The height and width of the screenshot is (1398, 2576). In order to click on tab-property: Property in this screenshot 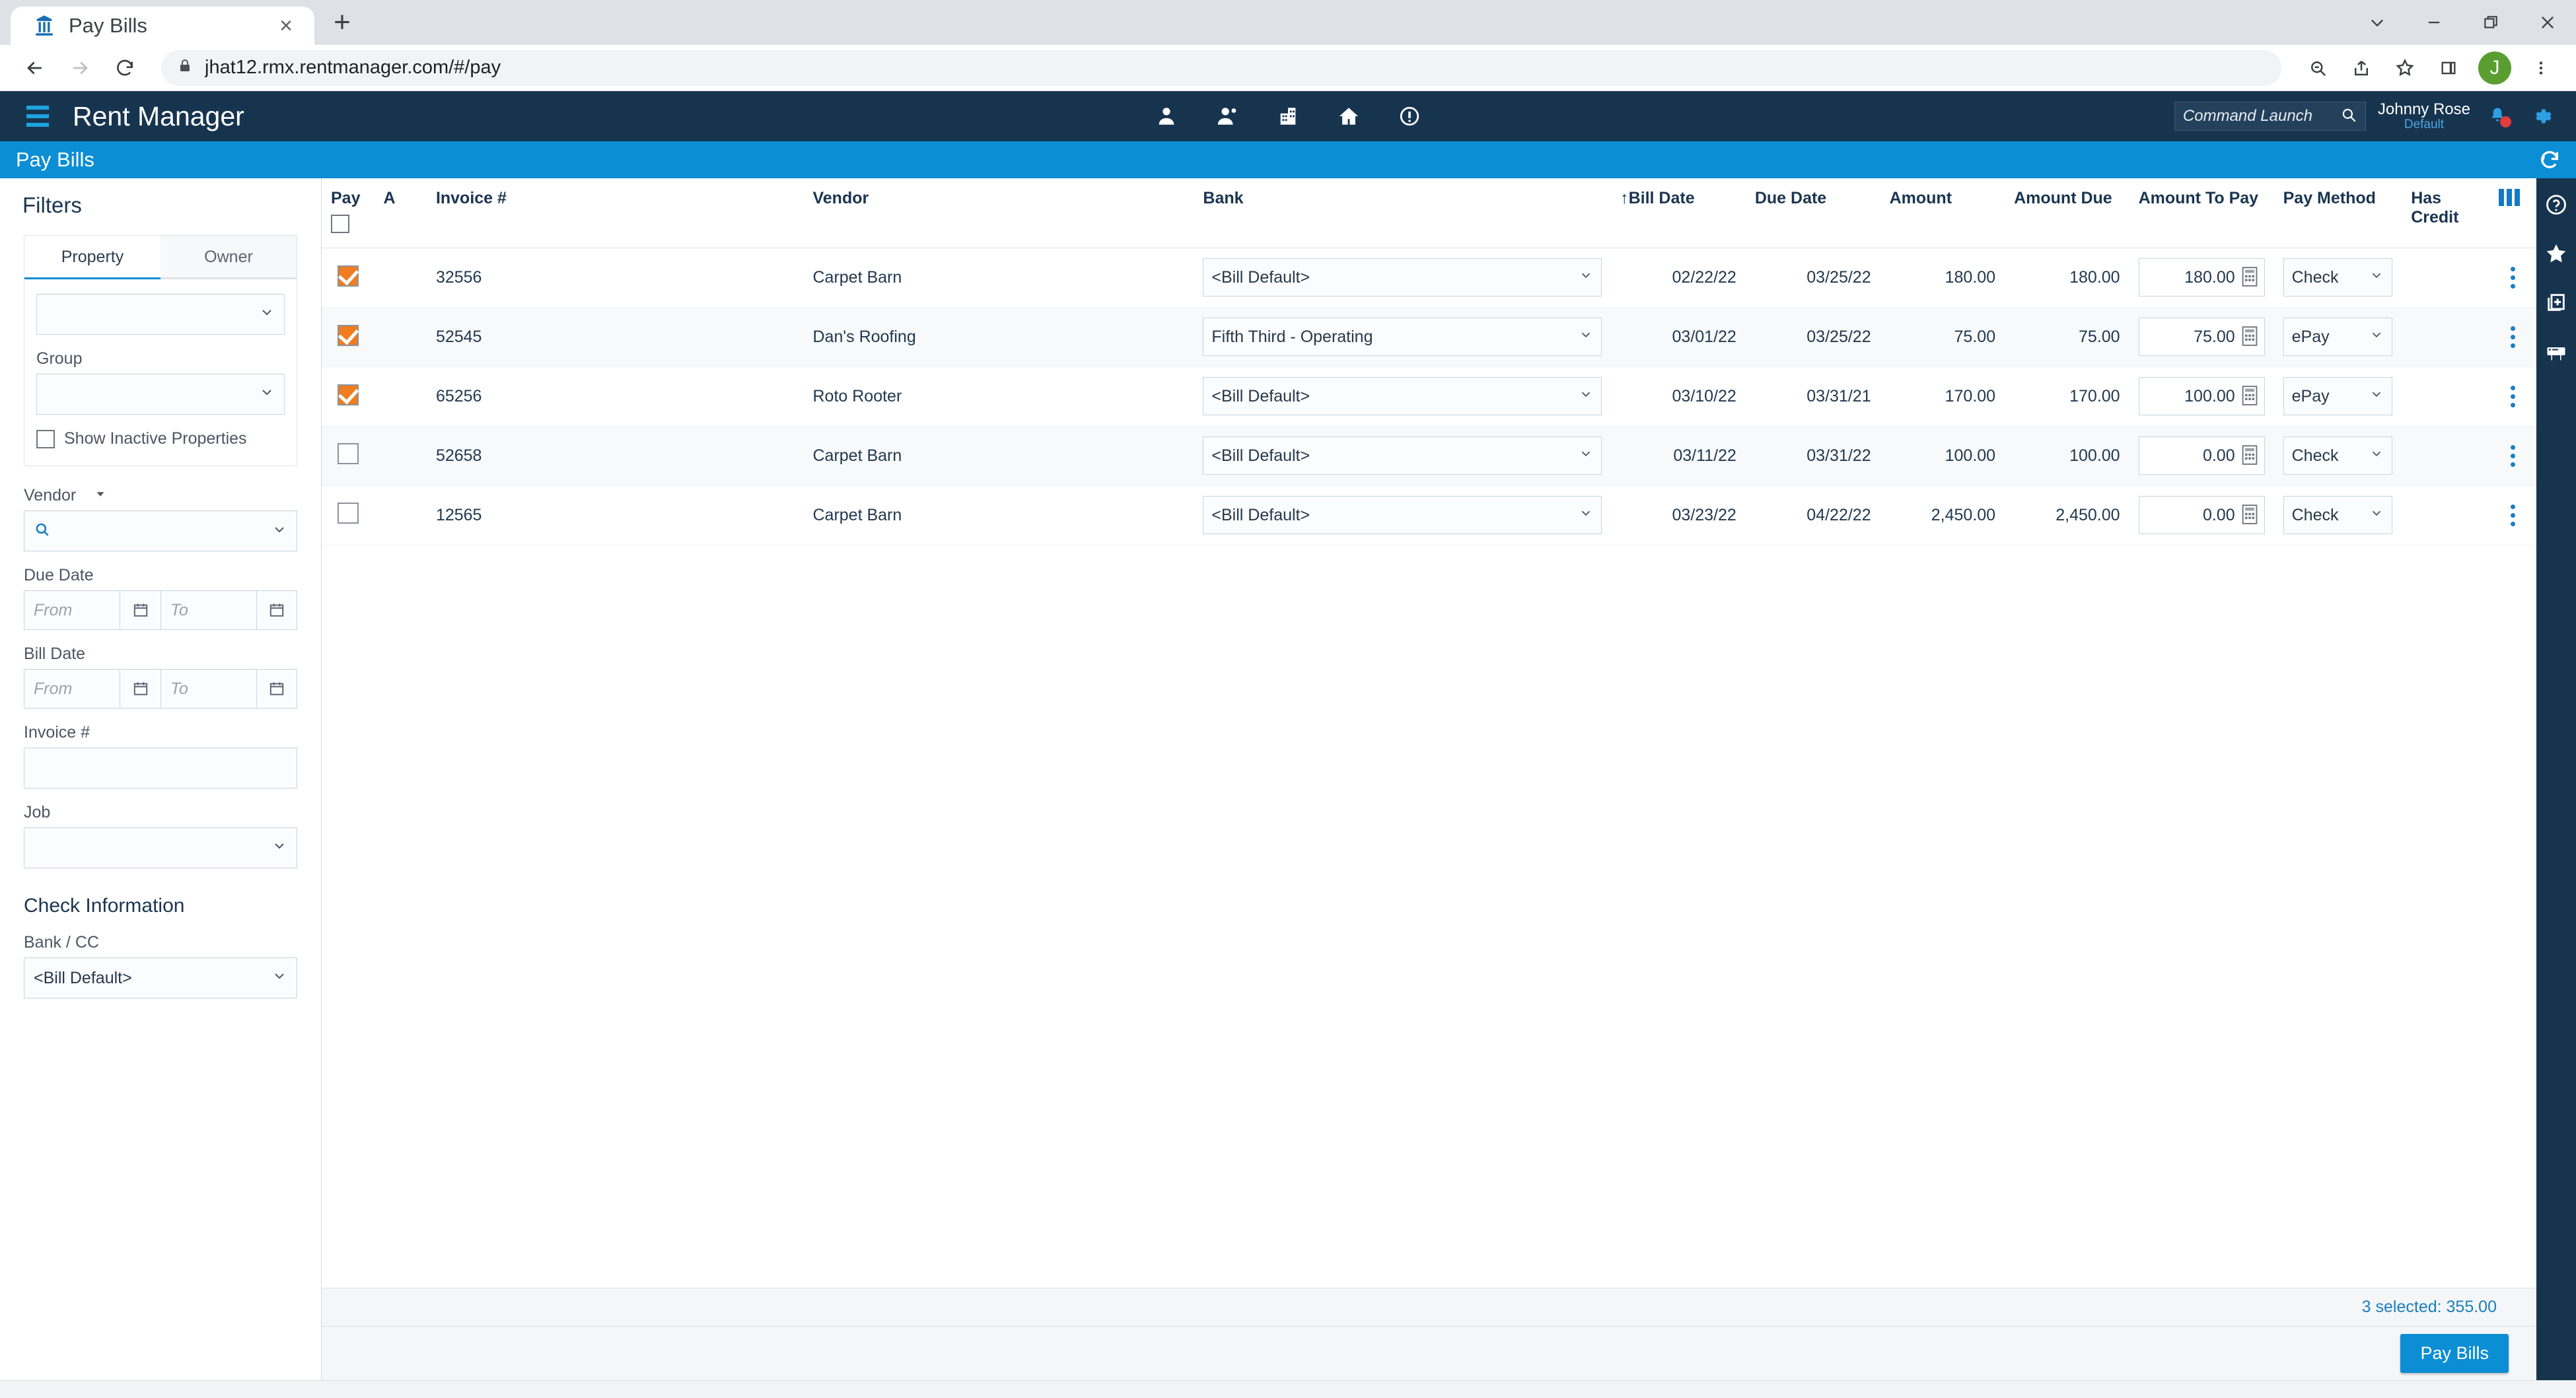, I will do `click(93, 257)`.